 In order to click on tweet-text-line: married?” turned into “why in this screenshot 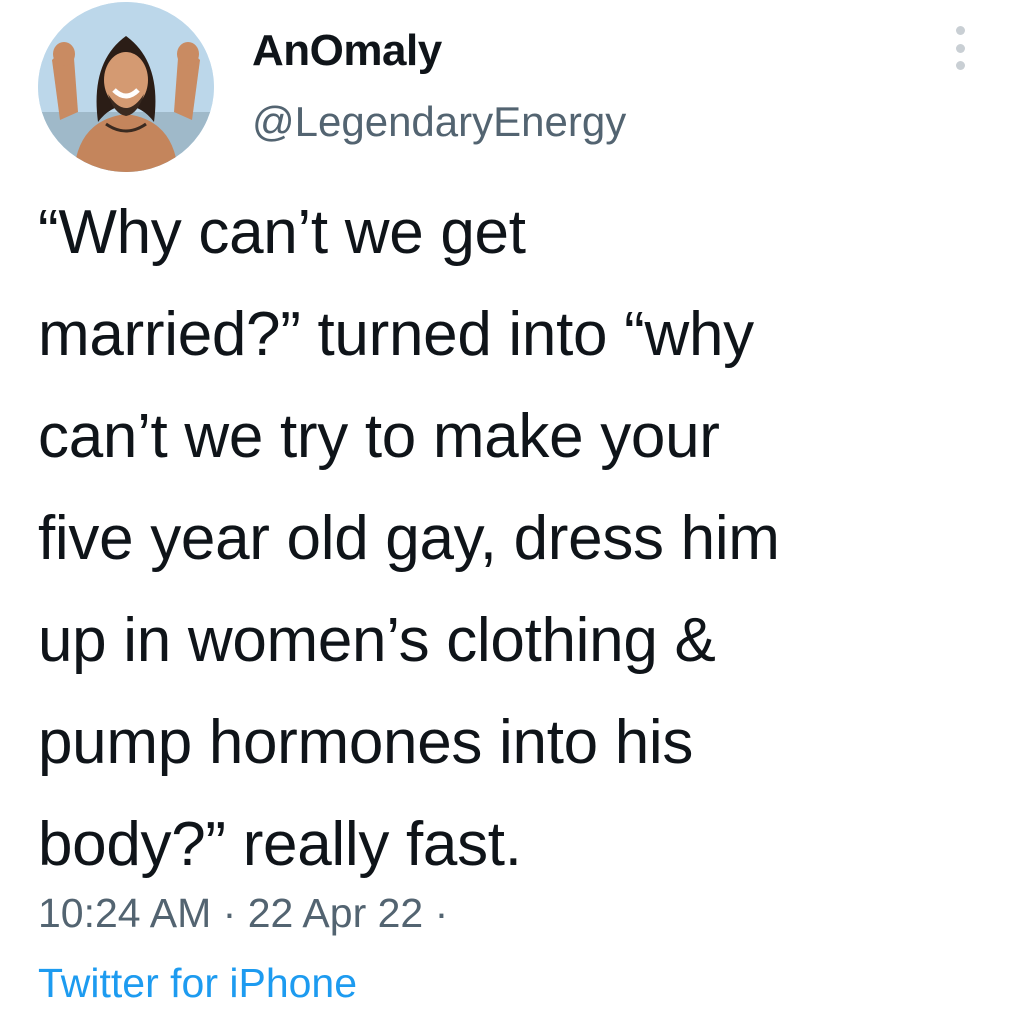, I will do `click(396, 334)`.